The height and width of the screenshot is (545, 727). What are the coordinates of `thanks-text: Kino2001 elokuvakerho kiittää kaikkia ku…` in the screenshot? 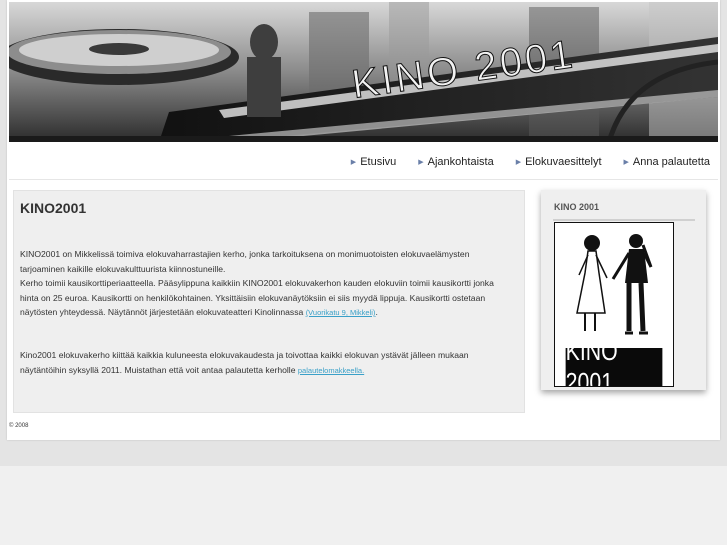 It's located at (244, 362).